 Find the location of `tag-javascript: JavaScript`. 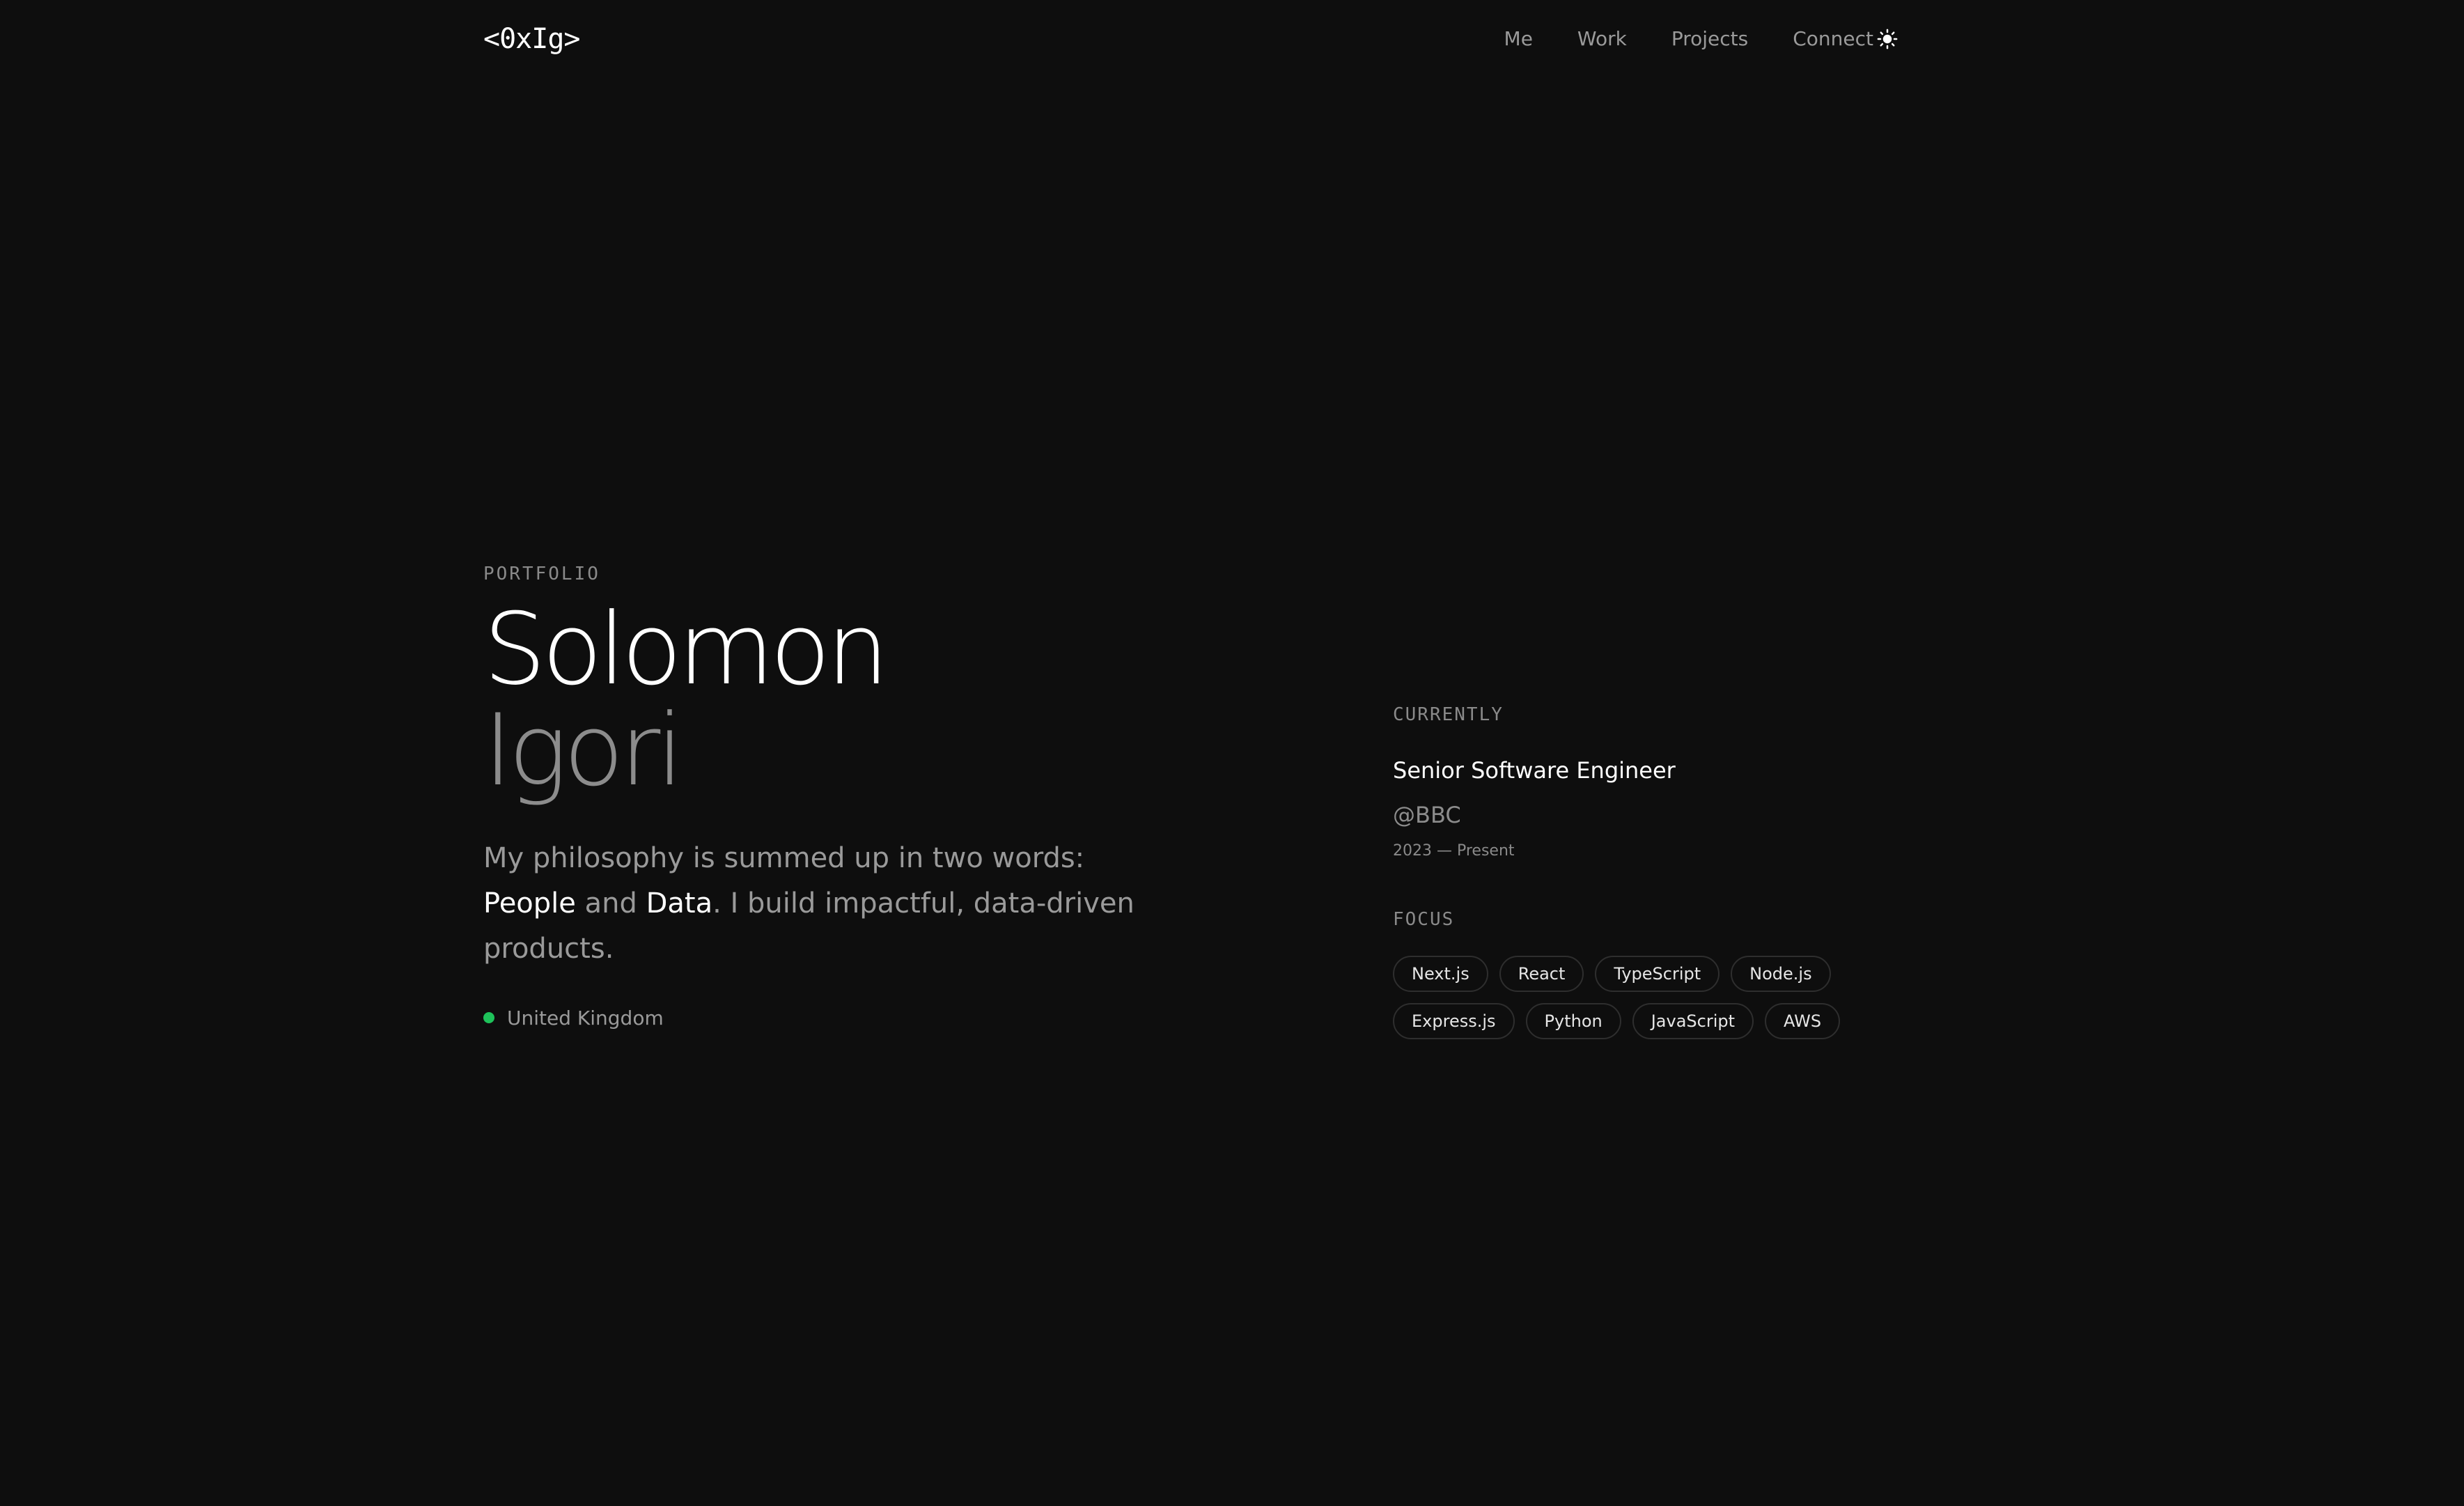

tag-javascript: JavaScript is located at coordinates (1693, 1021).